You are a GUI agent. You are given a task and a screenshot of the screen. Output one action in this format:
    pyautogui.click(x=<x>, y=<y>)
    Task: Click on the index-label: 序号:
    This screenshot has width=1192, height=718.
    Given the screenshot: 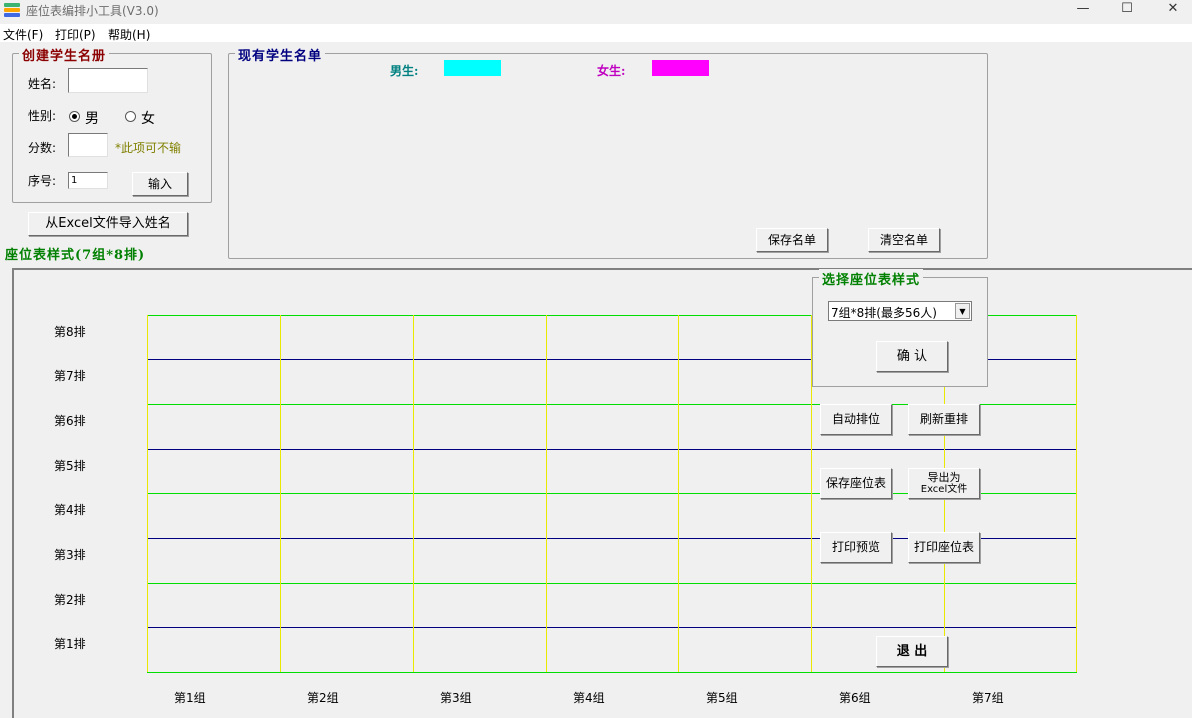 What is the action you would take?
    pyautogui.click(x=42, y=181)
    